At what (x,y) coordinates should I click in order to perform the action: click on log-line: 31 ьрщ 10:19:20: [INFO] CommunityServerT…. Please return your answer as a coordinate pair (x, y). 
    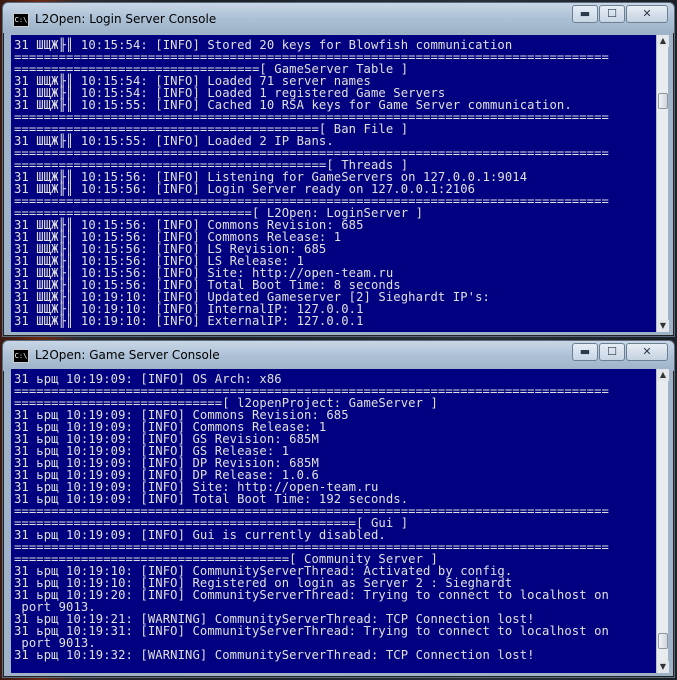
    Looking at the image, I should click on (311, 595).